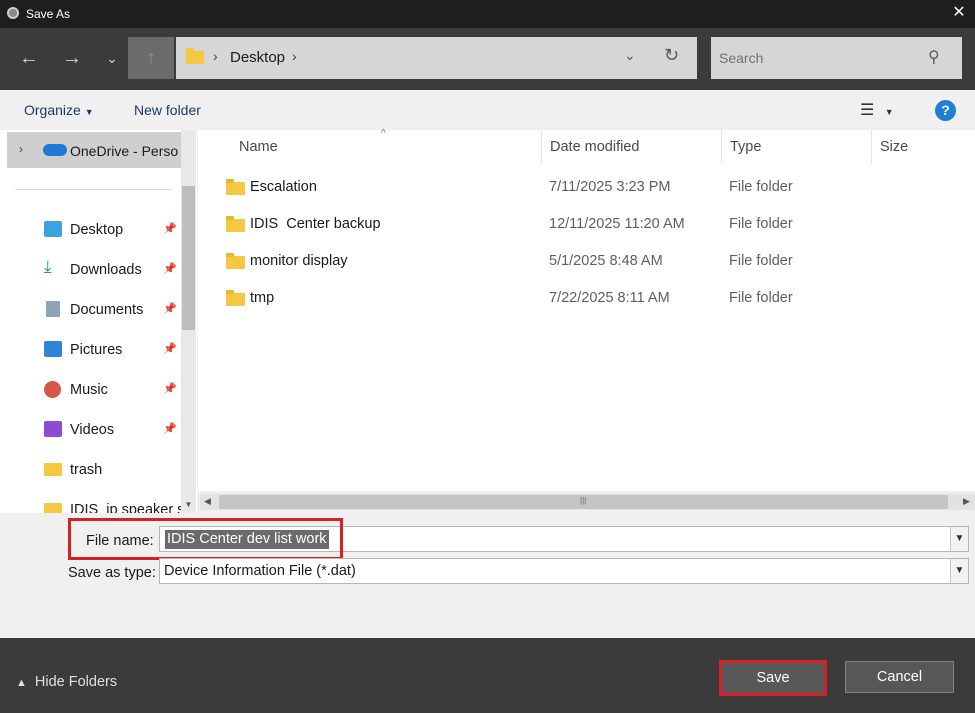 The height and width of the screenshot is (713, 975). Describe the element at coordinates (609, 298) in the screenshot. I see `file-date: 7/22/2025 8:11 AM` at that location.